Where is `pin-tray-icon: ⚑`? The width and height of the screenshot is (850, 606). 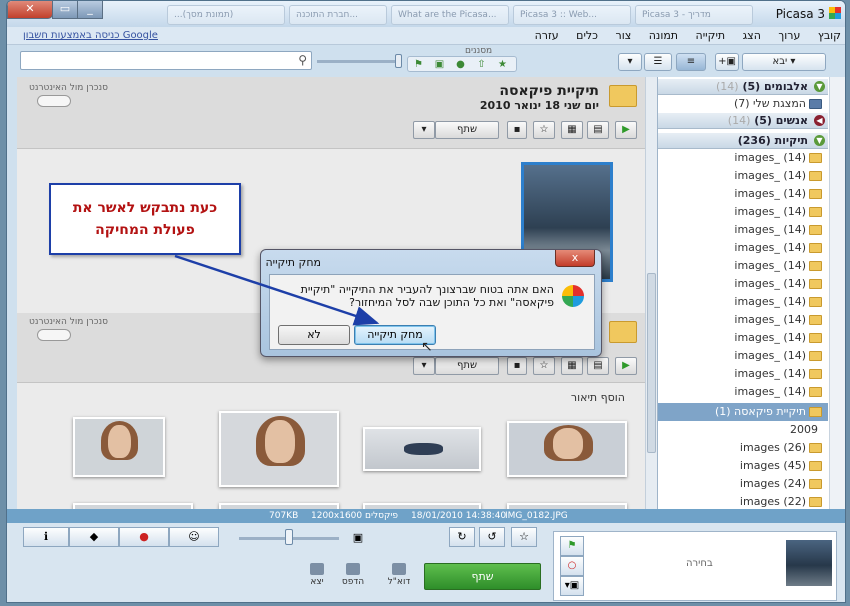
pin-tray-icon: ⚑ is located at coordinates (572, 546).